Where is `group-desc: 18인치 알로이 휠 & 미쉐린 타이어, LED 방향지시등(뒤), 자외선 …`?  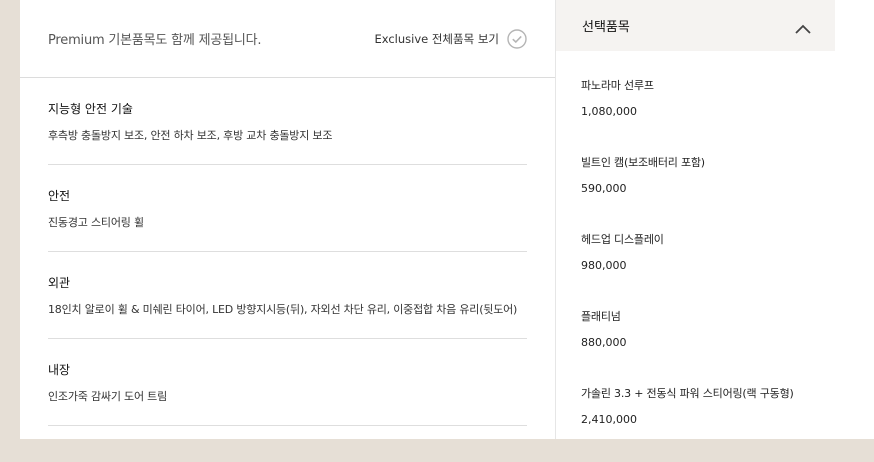
group-desc: 18인치 알로이 휠 & 미쉐린 타이어, LED 방향지시등(뒤), 자외선 … is located at coordinates (283, 309).